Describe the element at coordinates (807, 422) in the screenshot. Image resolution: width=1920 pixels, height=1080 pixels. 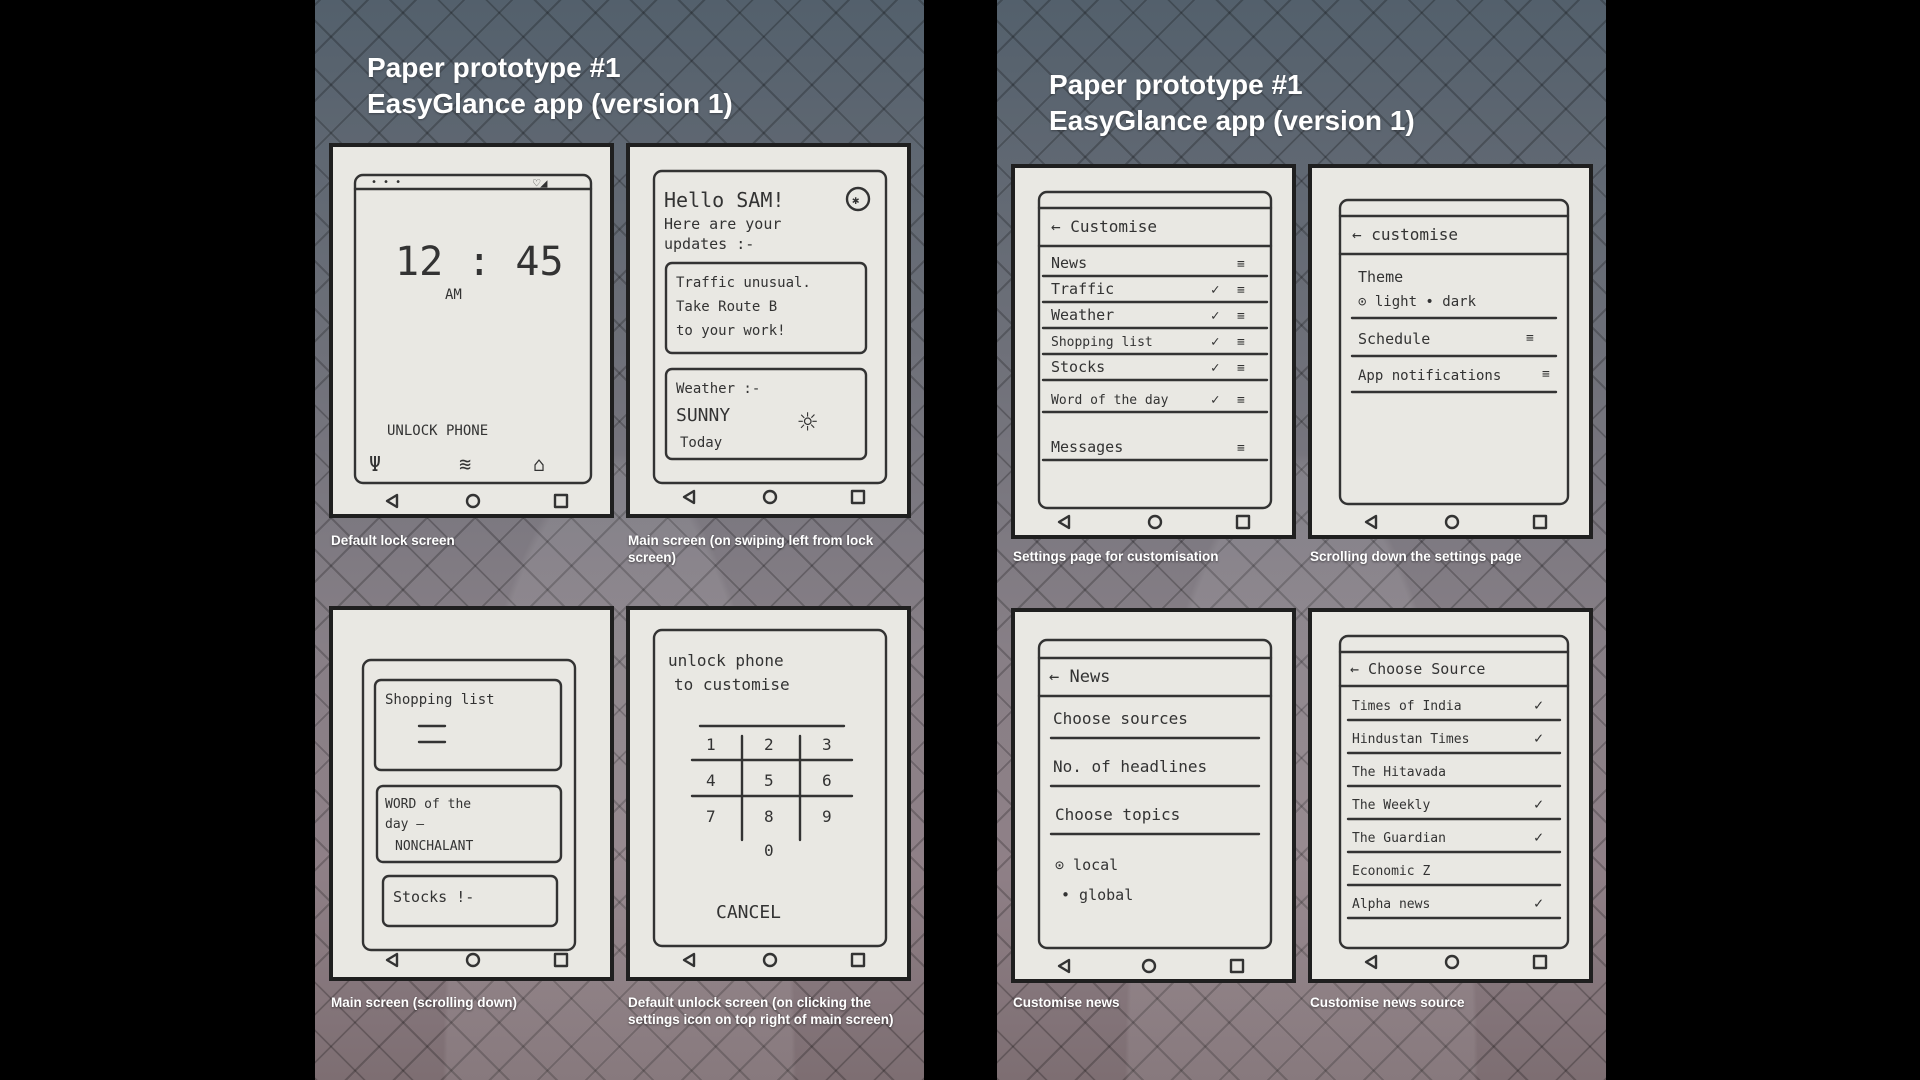
I see `sun-icon: ☼` at that location.